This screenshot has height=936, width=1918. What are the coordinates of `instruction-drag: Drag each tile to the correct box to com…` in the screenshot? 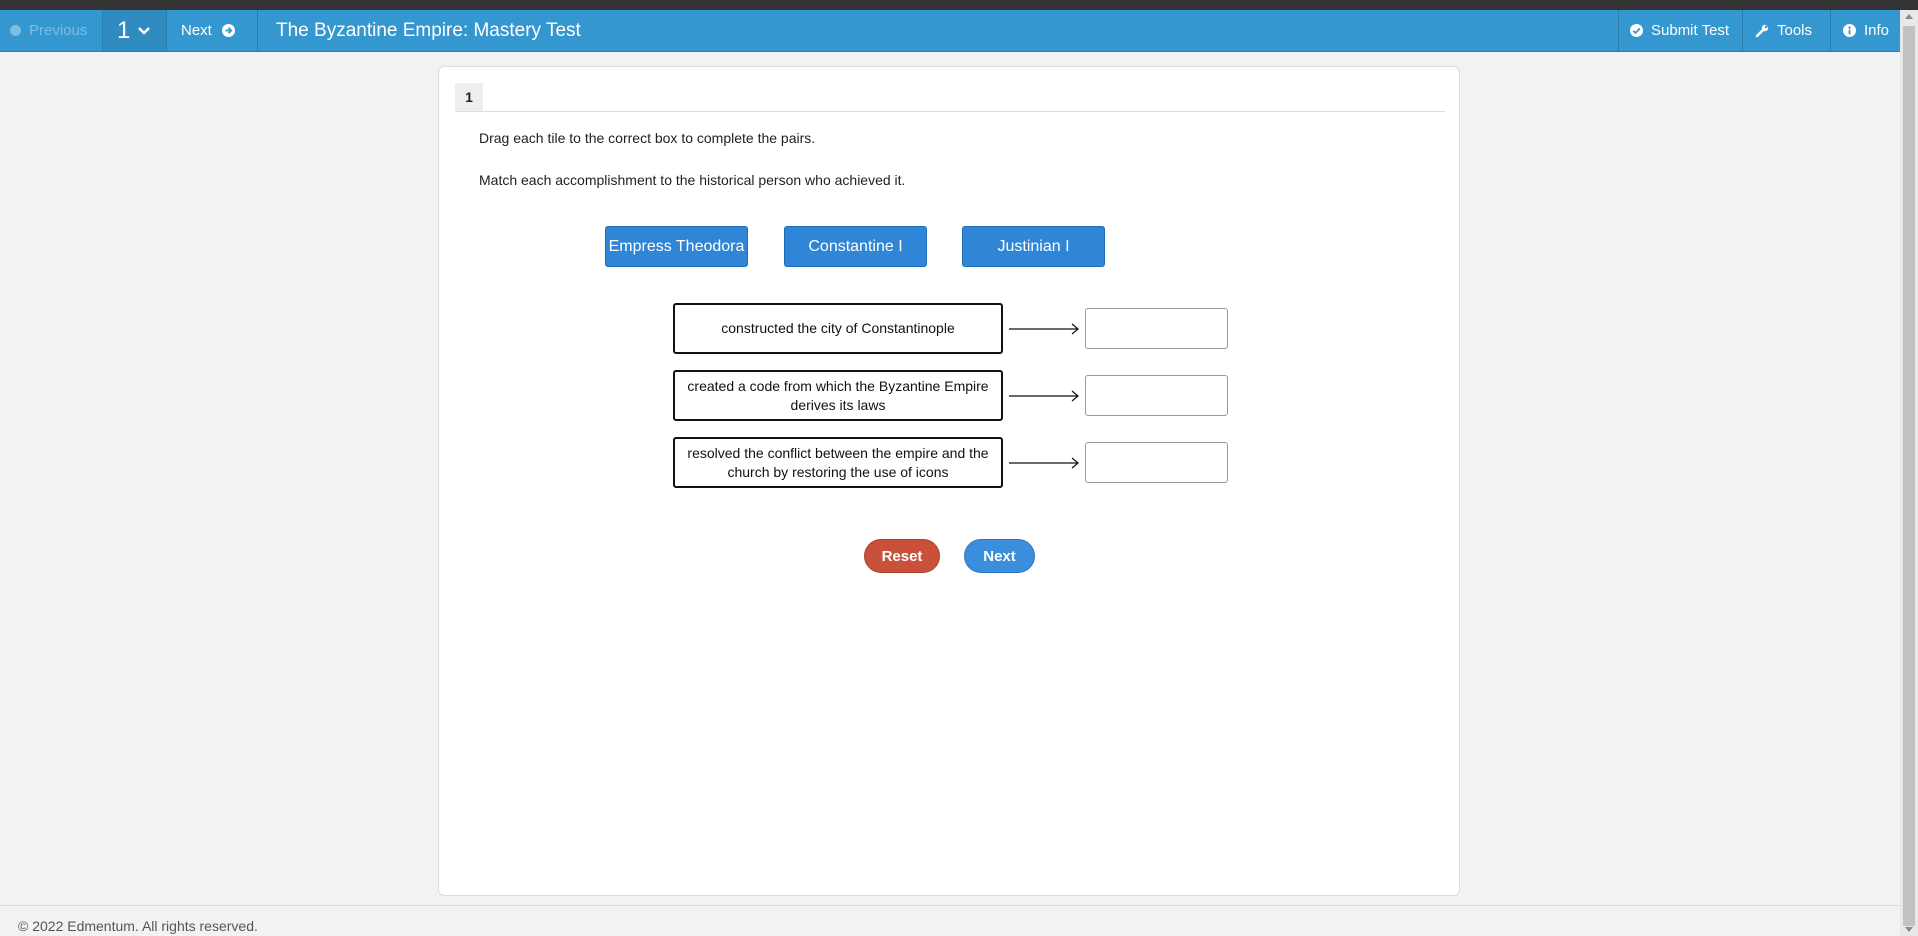 It's located at (647, 138).